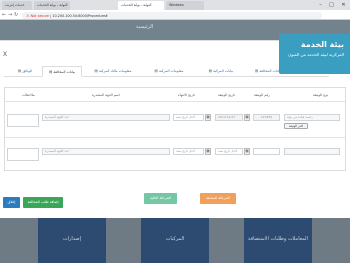 This screenshot has width=350, height=263. What do you see at coordinates (27, 71) in the screenshot?
I see `tab-label: الوثائق` at bounding box center [27, 71].